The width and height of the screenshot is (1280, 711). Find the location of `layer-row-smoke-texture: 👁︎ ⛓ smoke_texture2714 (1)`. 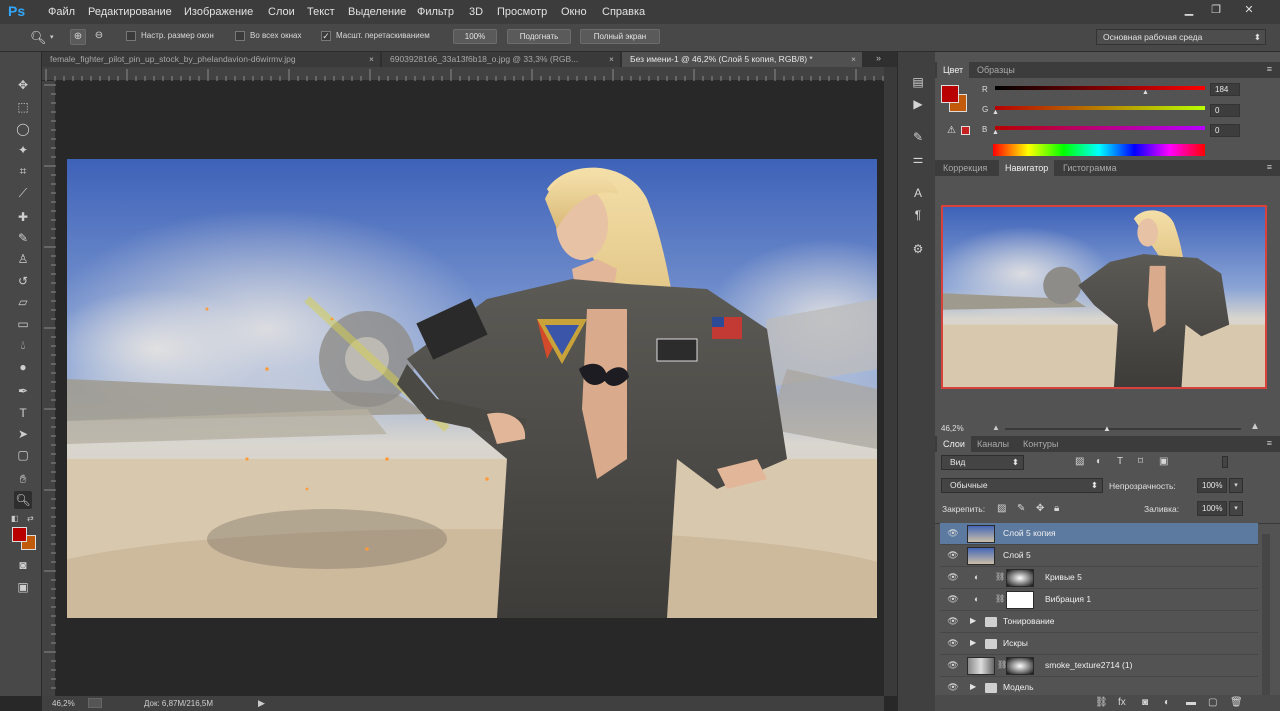

layer-row-smoke-texture: 👁︎ ⛓ smoke_texture2714 (1) is located at coordinates (1099, 666).